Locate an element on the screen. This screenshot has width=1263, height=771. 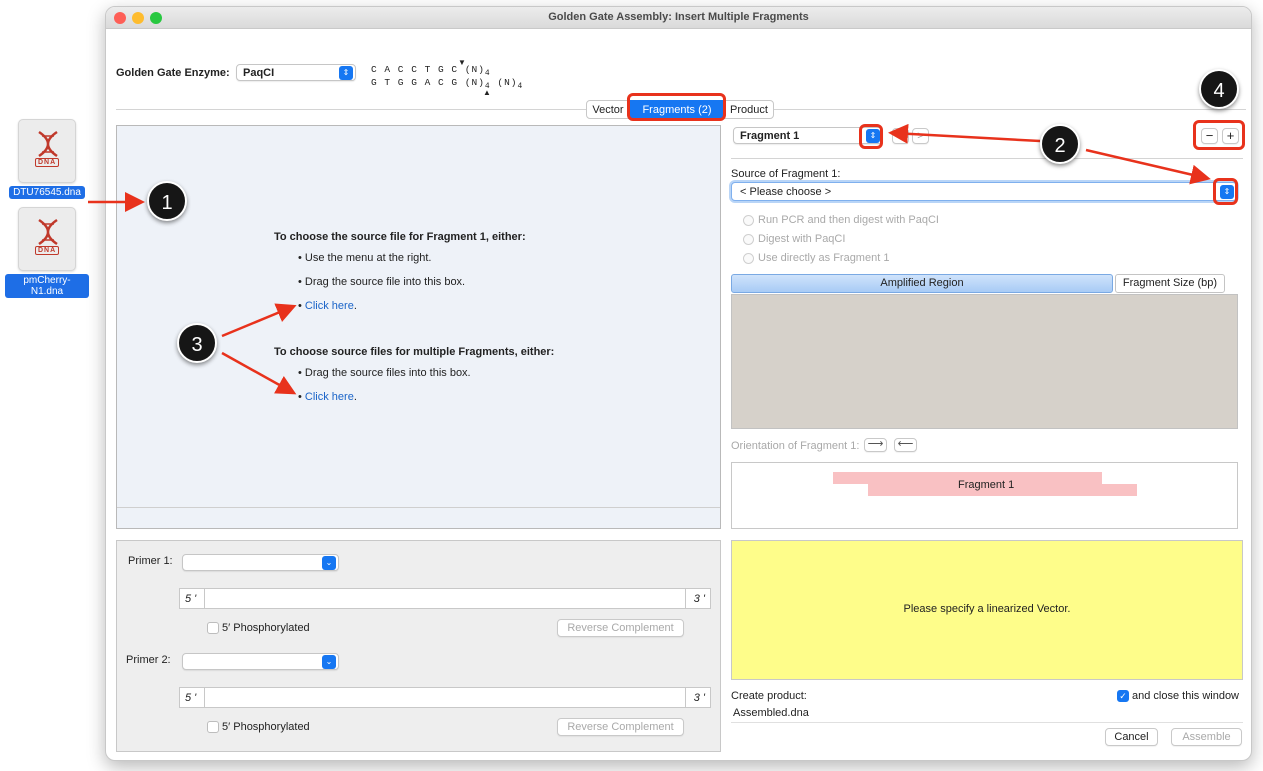
callout-1: 1 is located at coordinates (167, 201).